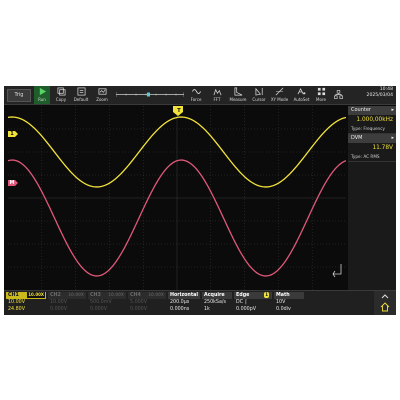  I want to click on xy-mode-button: XY Mode, so click(279, 95).